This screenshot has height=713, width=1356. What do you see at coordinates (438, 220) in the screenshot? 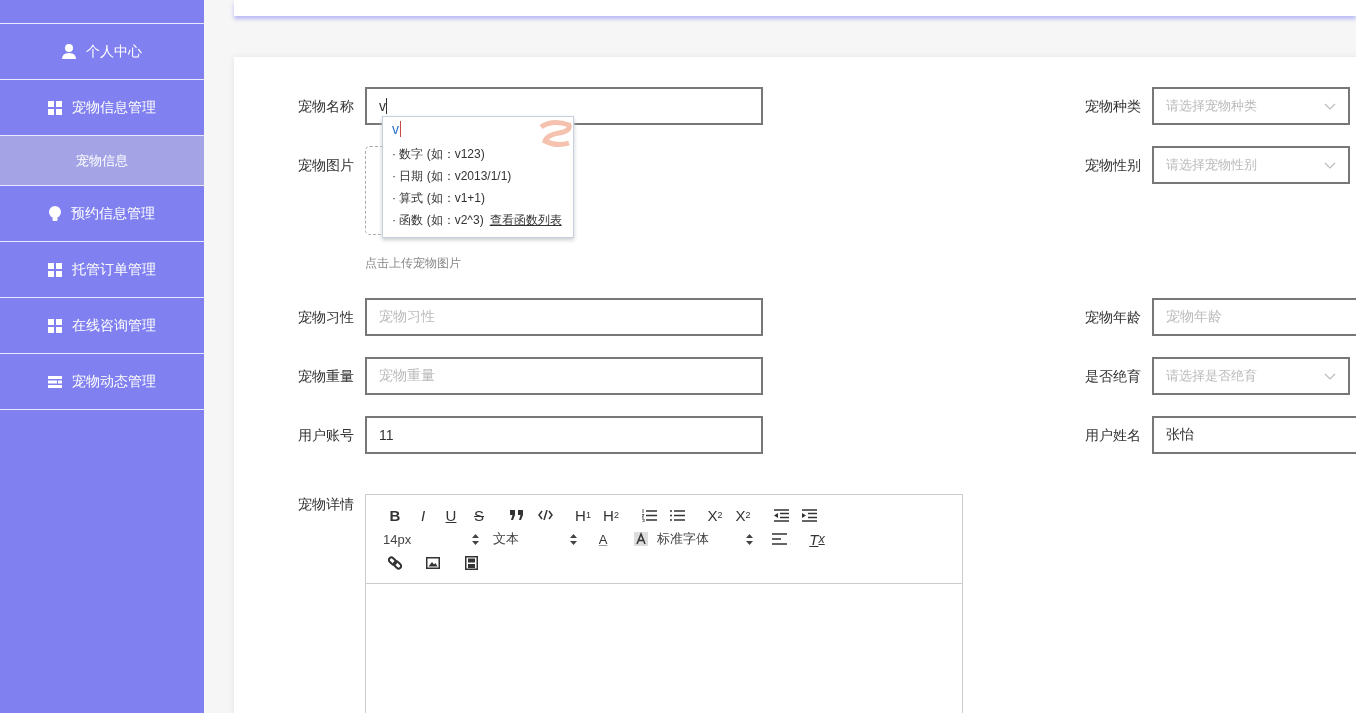
I see `suggestion-text: · 函数 (如：v2^3)` at bounding box center [438, 220].